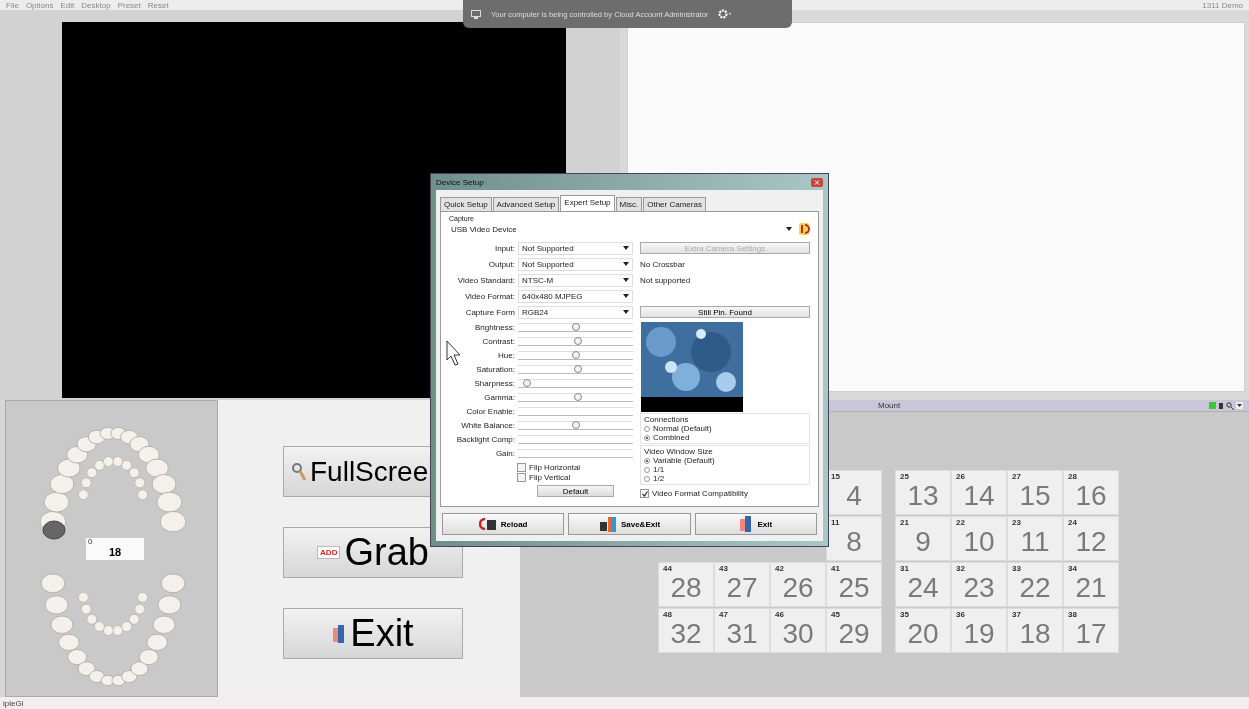 The width and height of the screenshot is (1249, 709). What do you see at coordinates (575, 312) in the screenshot?
I see `dropdown: RGB24` at bounding box center [575, 312].